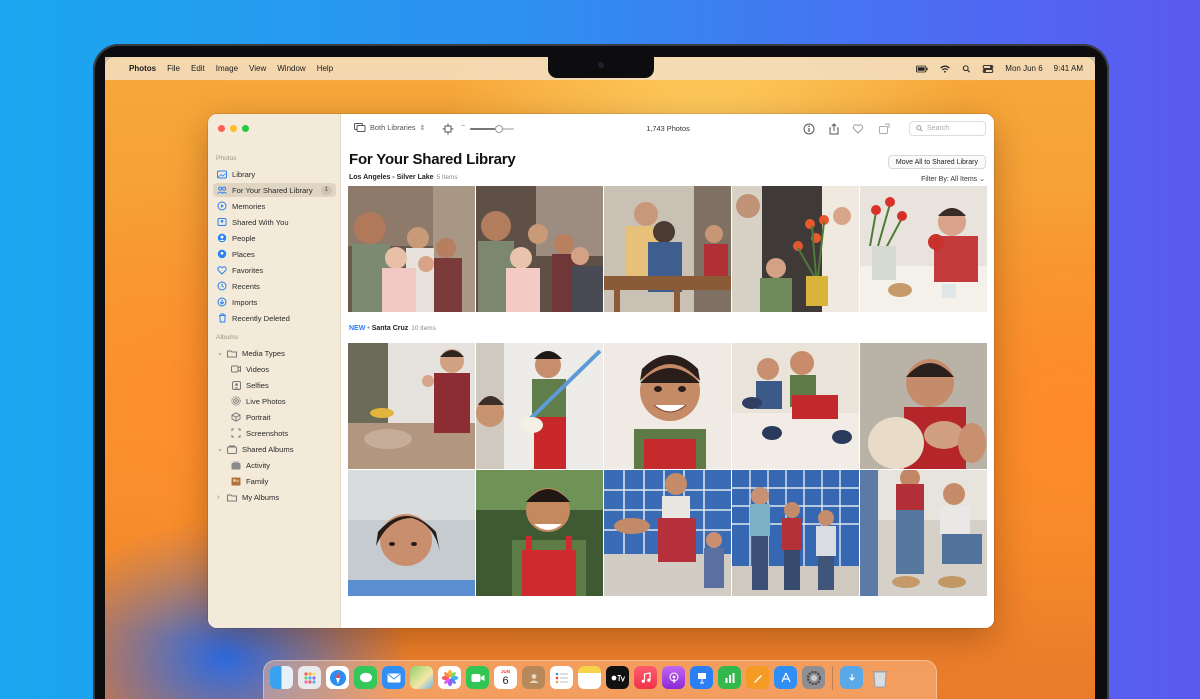 The image size is (1200, 699). What do you see at coordinates (561, 677) in the screenshot?
I see `reminders-icon` at bounding box center [561, 677].